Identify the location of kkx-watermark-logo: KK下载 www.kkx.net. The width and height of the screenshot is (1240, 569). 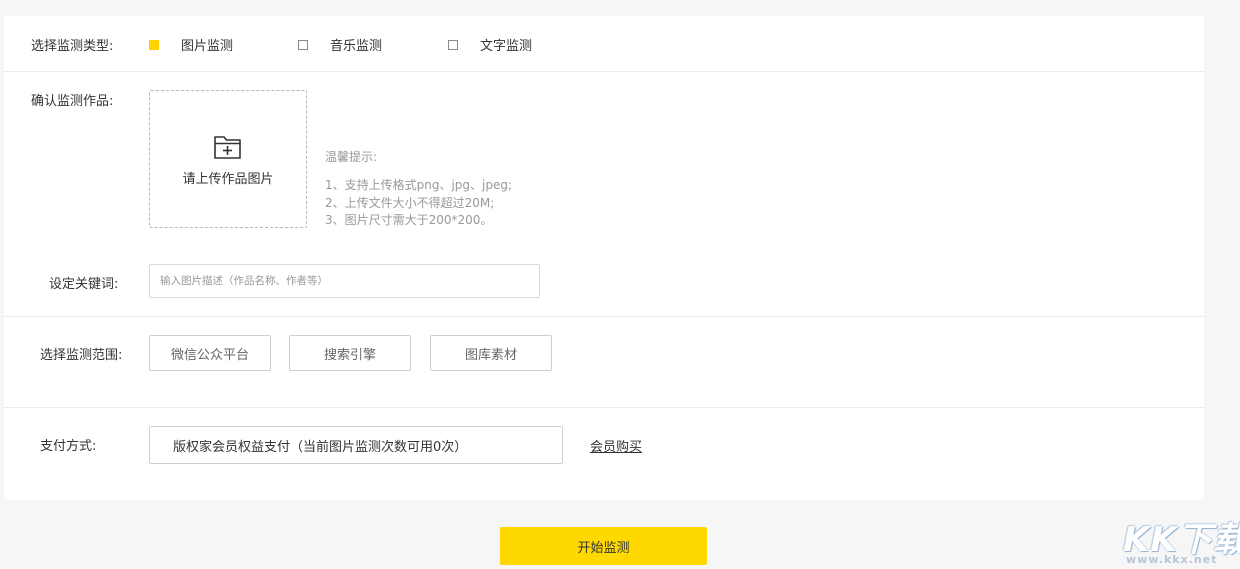
(1180, 539).